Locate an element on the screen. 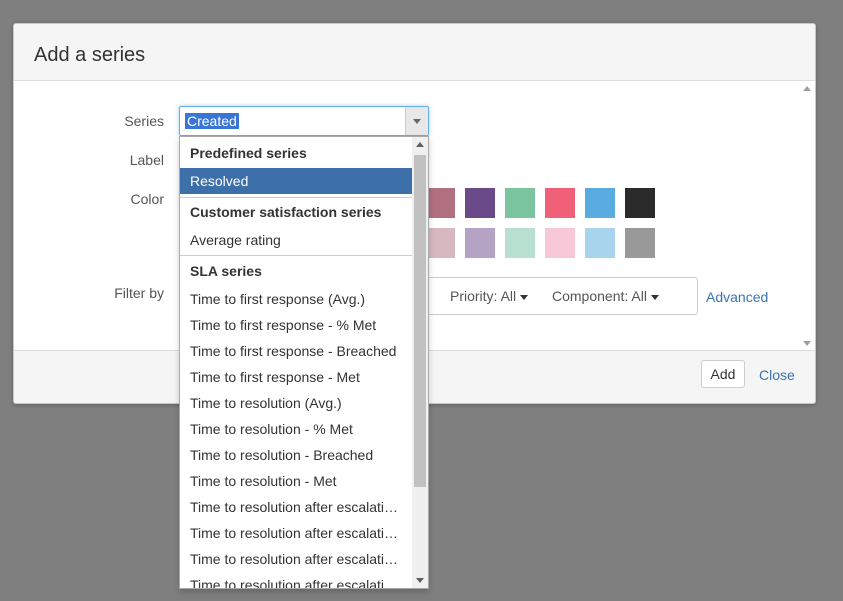 This screenshot has width=843, height=601. priority-filter: Priority: All is located at coordinates (489, 296).